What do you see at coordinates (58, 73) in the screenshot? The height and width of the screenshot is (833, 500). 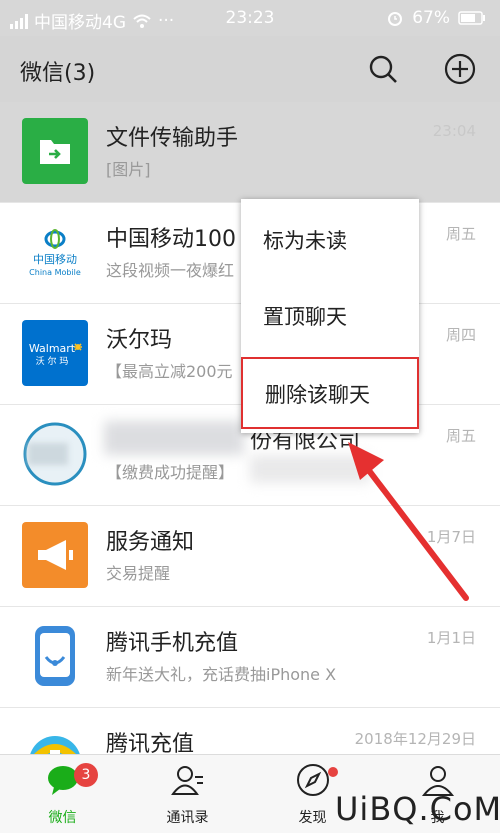 I see `page-title: 微信(3)` at bounding box center [58, 73].